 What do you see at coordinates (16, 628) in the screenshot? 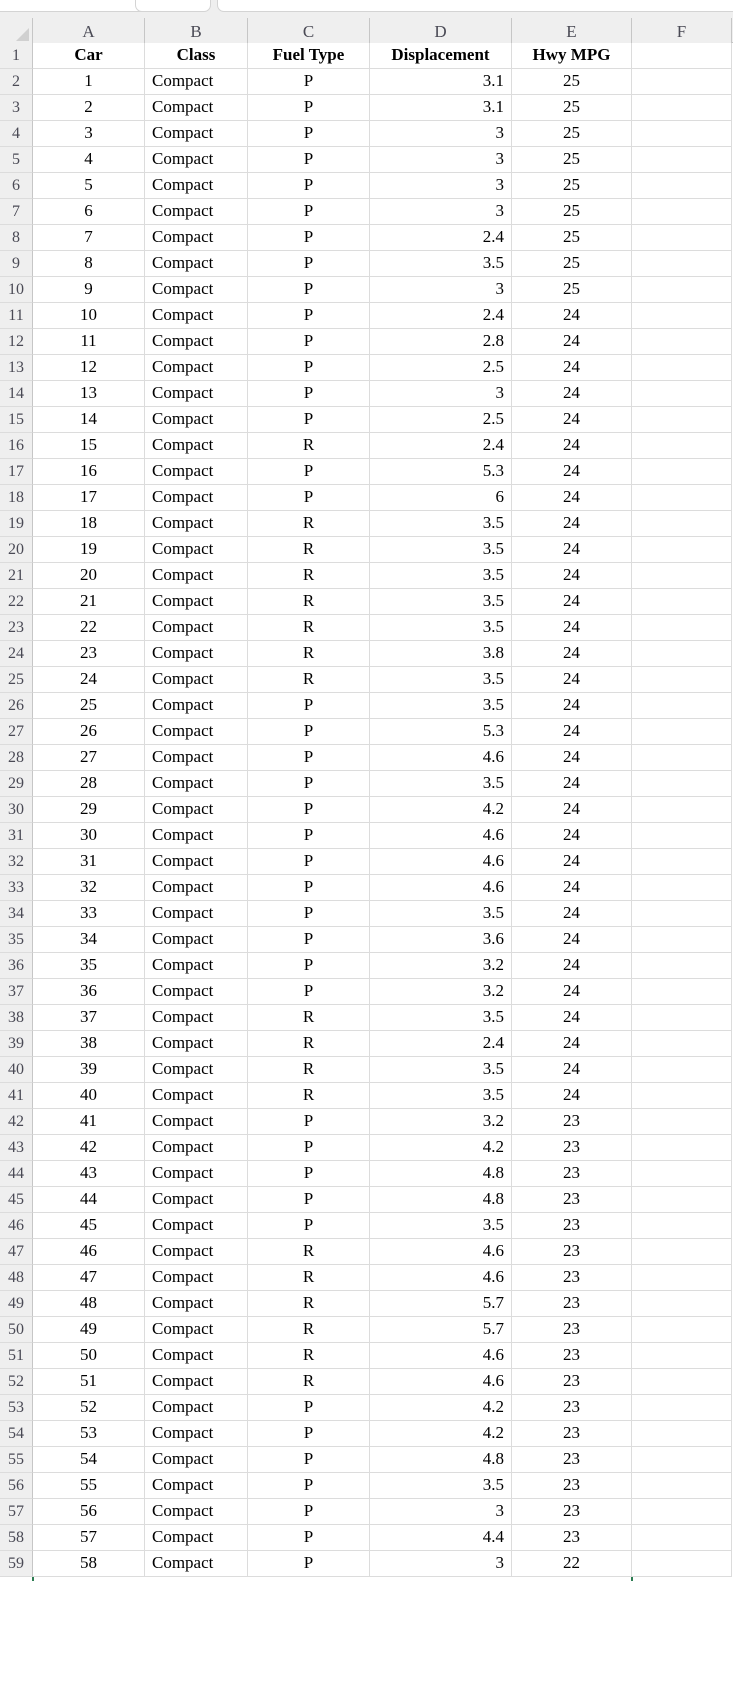
I see `row-header-23: 23` at bounding box center [16, 628].